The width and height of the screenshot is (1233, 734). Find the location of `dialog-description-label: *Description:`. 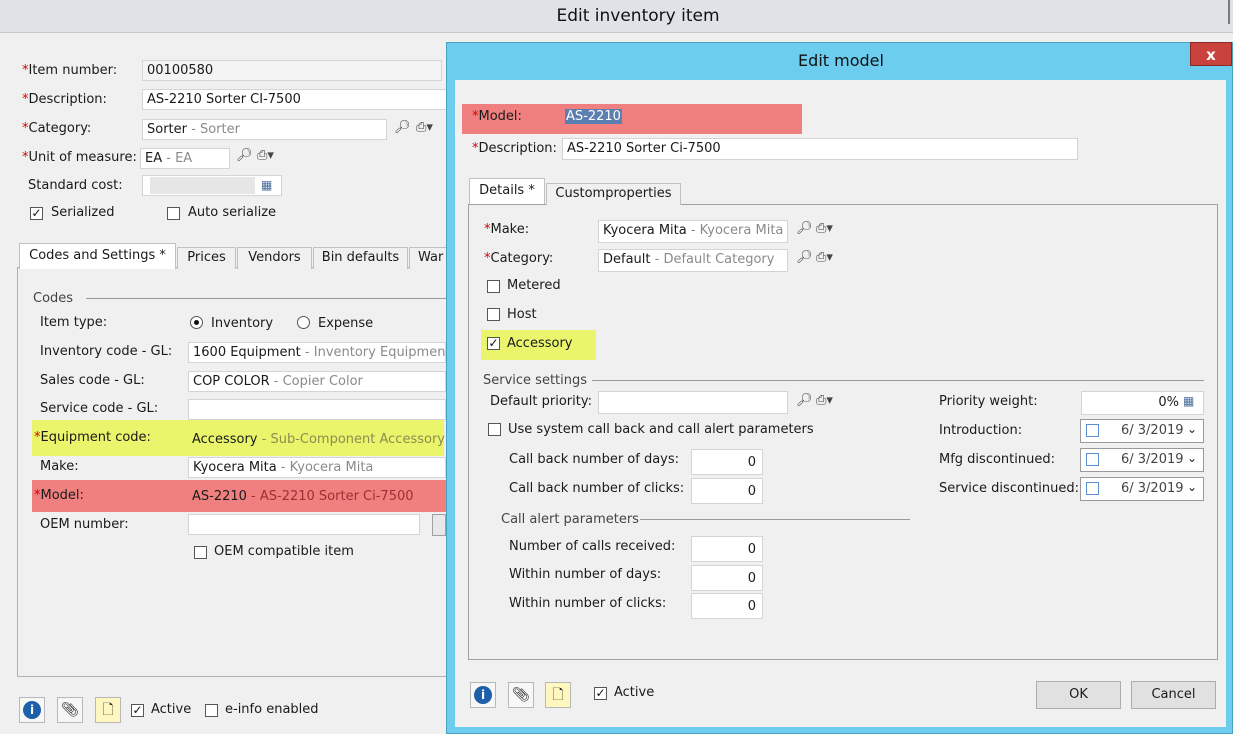

dialog-description-label: *Description: is located at coordinates (514, 148).